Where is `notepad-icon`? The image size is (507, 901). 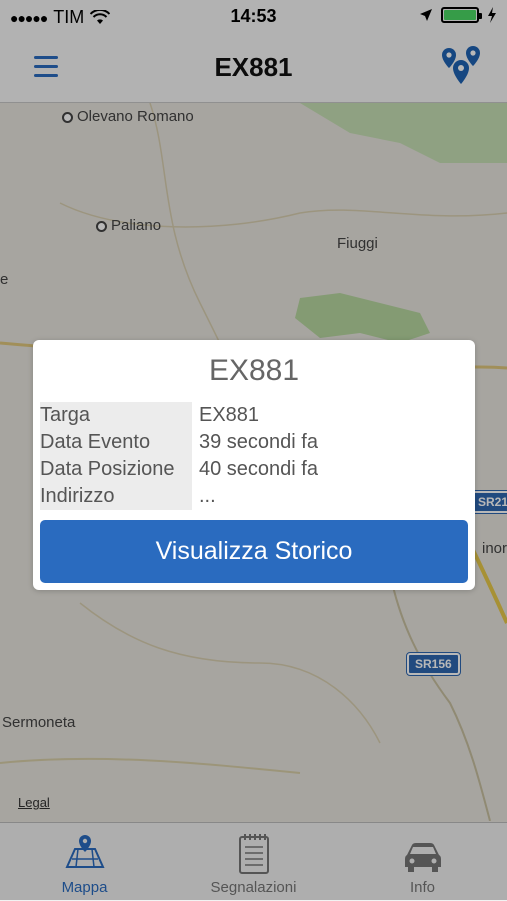 notepad-icon is located at coordinates (253, 854).